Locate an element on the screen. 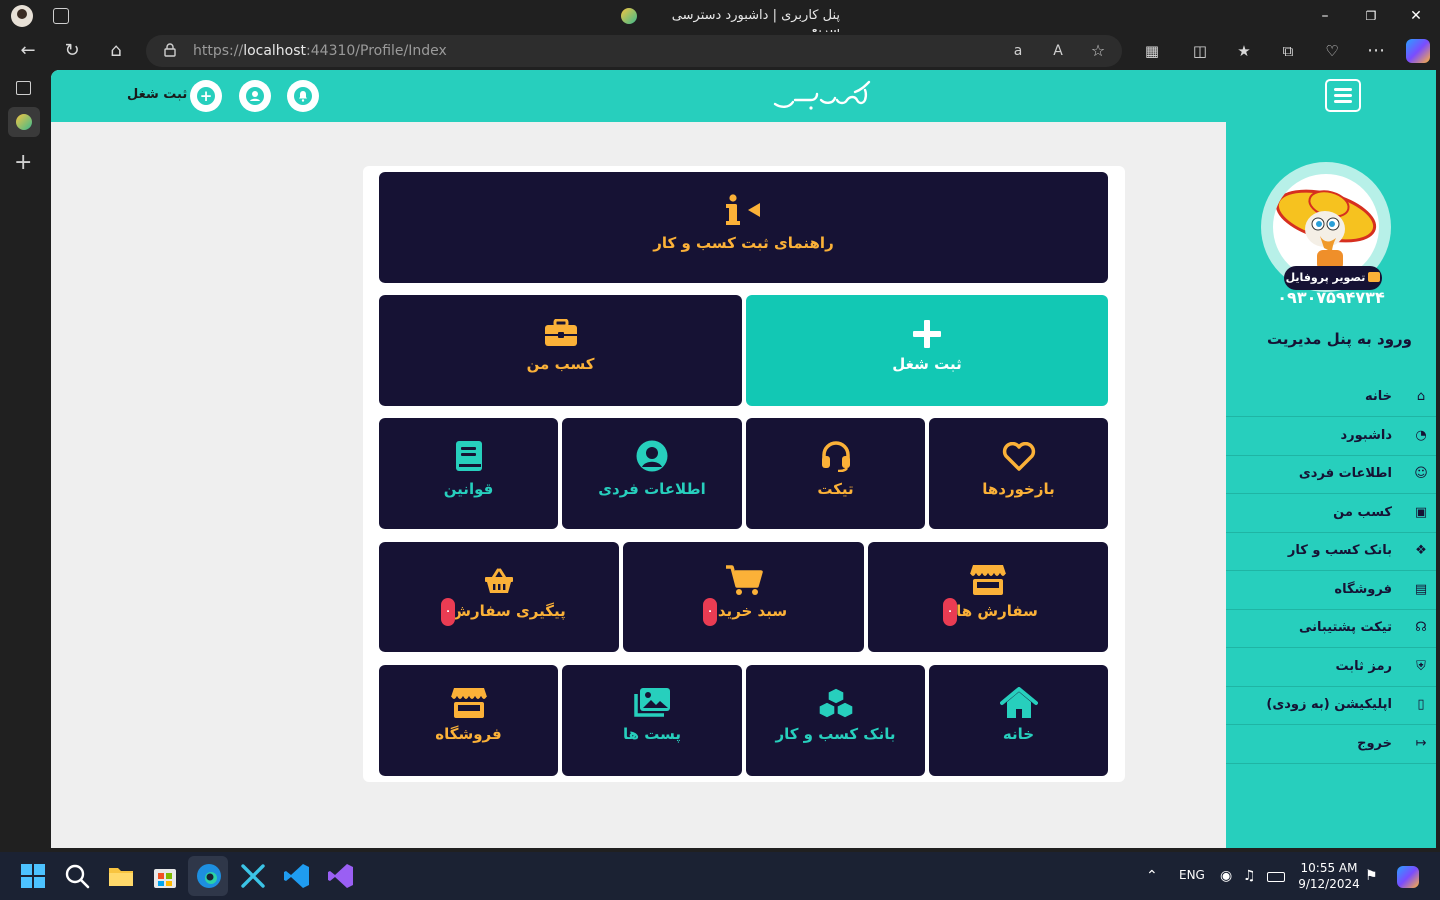  sidebar-item: ☊ تیکت پشتیبانی is located at coordinates (1331, 628).